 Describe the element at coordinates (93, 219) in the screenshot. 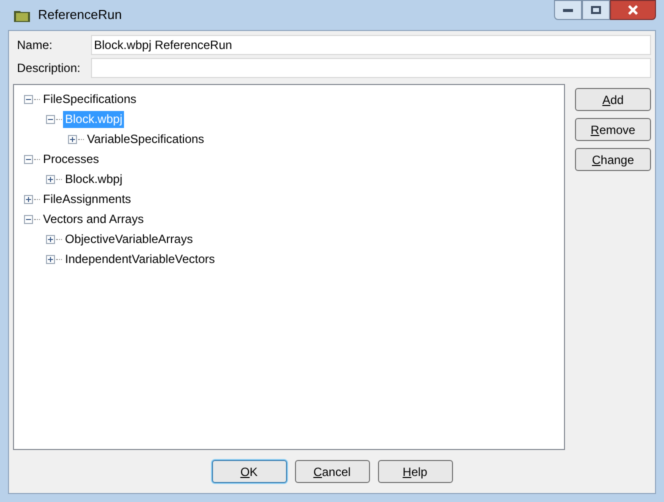

I see `tree-item: Vectors and Arrays` at that location.